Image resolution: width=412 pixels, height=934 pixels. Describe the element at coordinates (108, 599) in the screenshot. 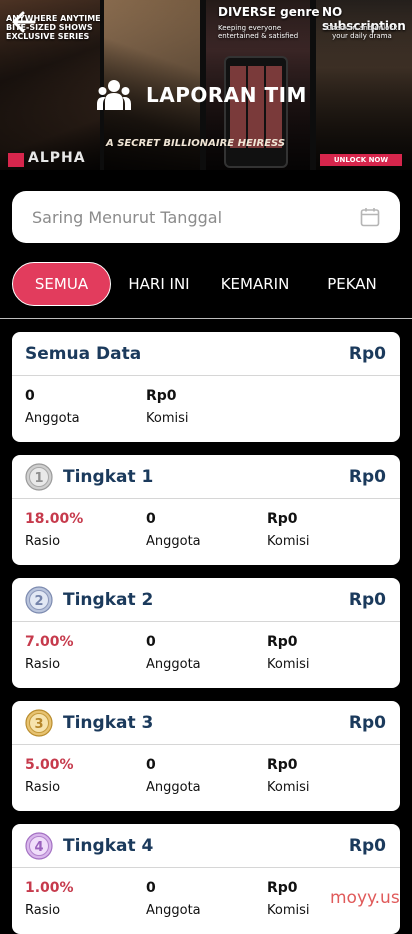

I see `level-name: Tingkat 2` at that location.